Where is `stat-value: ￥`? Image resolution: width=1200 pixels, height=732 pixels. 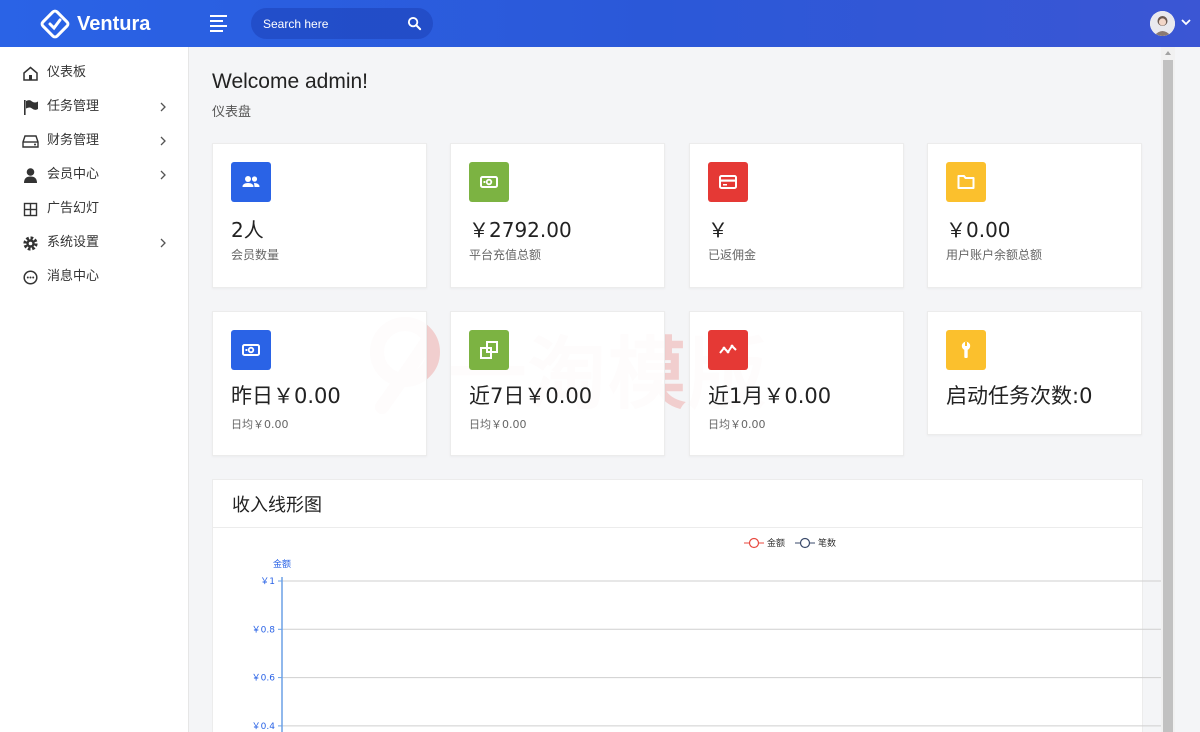 stat-value: ￥ is located at coordinates (718, 230).